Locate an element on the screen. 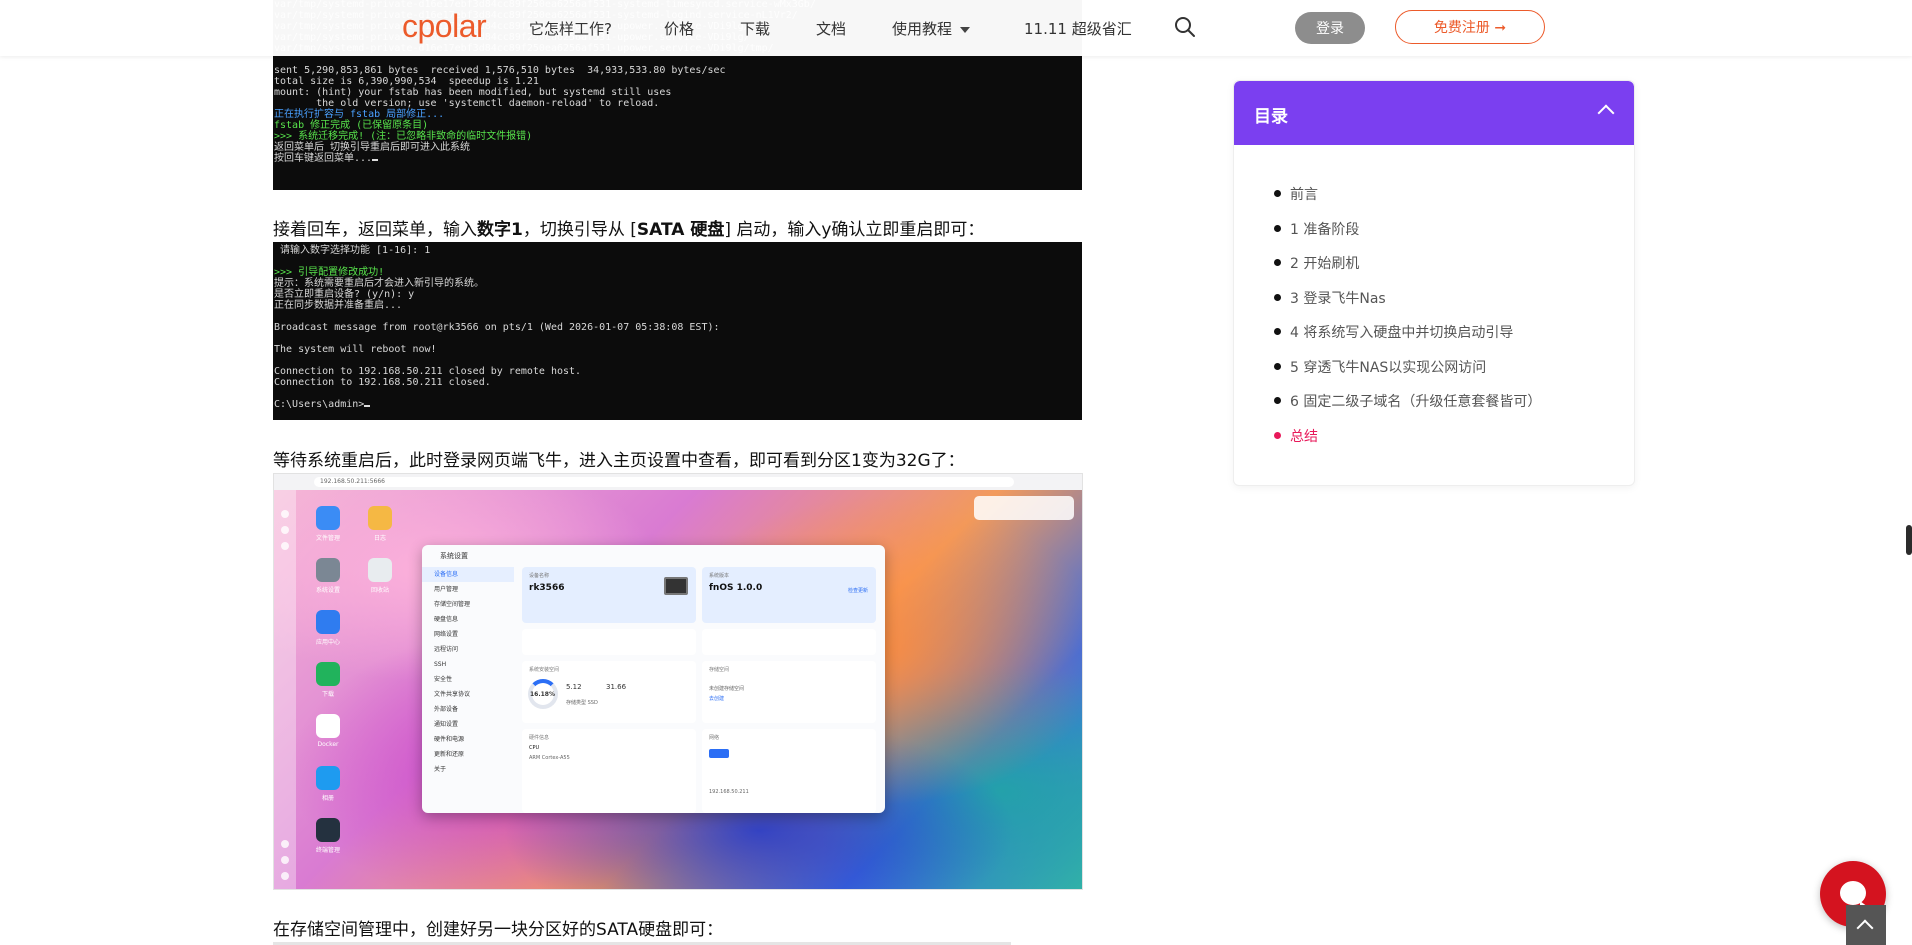 The width and height of the screenshot is (1912, 945). nav-promo: 11.11 超级省汇 is located at coordinates (1078, 28).